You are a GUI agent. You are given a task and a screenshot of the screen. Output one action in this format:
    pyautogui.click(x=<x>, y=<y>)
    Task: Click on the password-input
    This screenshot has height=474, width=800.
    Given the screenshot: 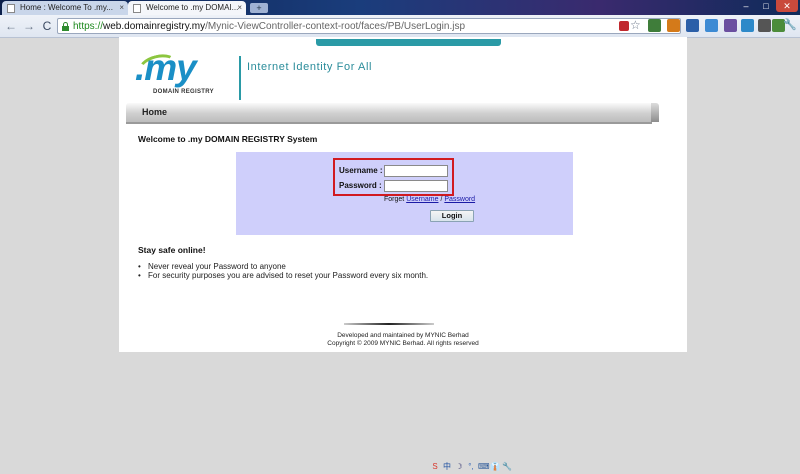 What is the action you would take?
    pyautogui.click(x=416, y=186)
    